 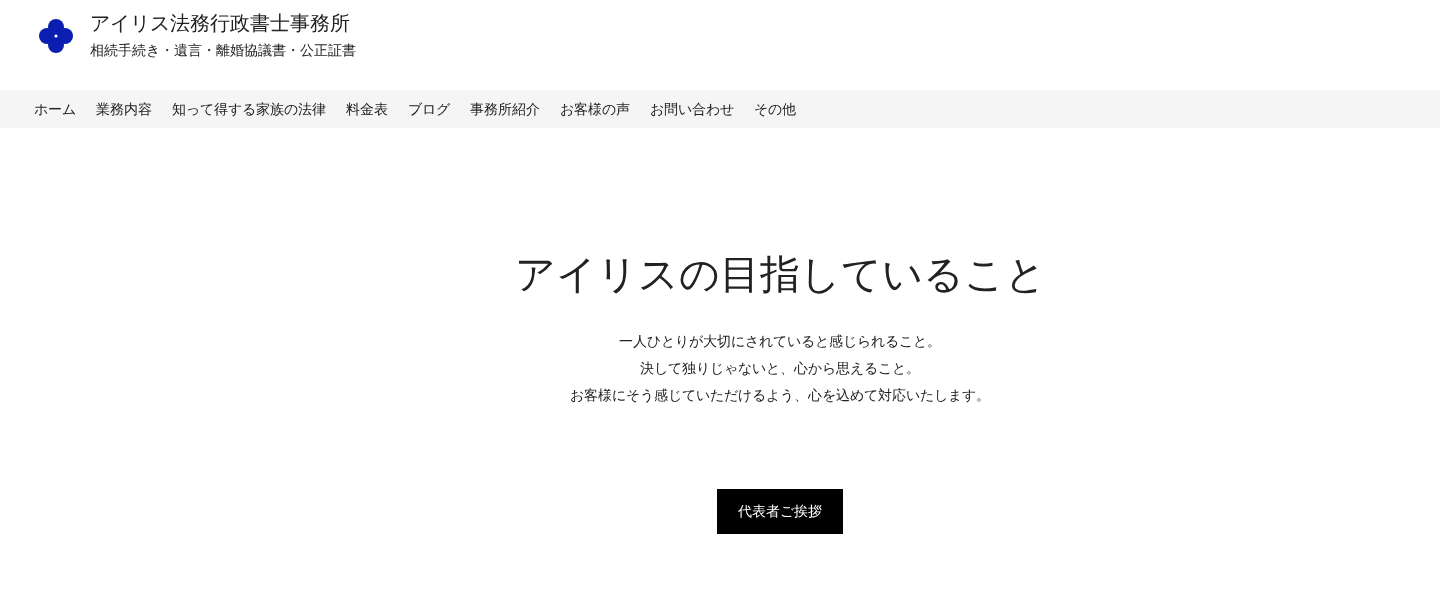 I want to click on body-text-line: 決して独りじゃないと、心から思えること。, so click(x=780, y=368).